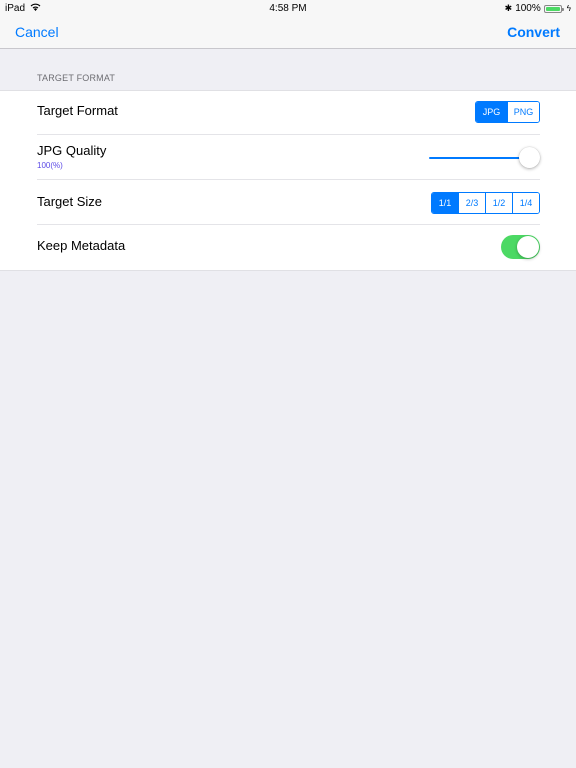 The width and height of the screenshot is (576, 768). Describe the element at coordinates (471, 203) in the screenshot. I see `size-option-2-3: 2/3` at that location.